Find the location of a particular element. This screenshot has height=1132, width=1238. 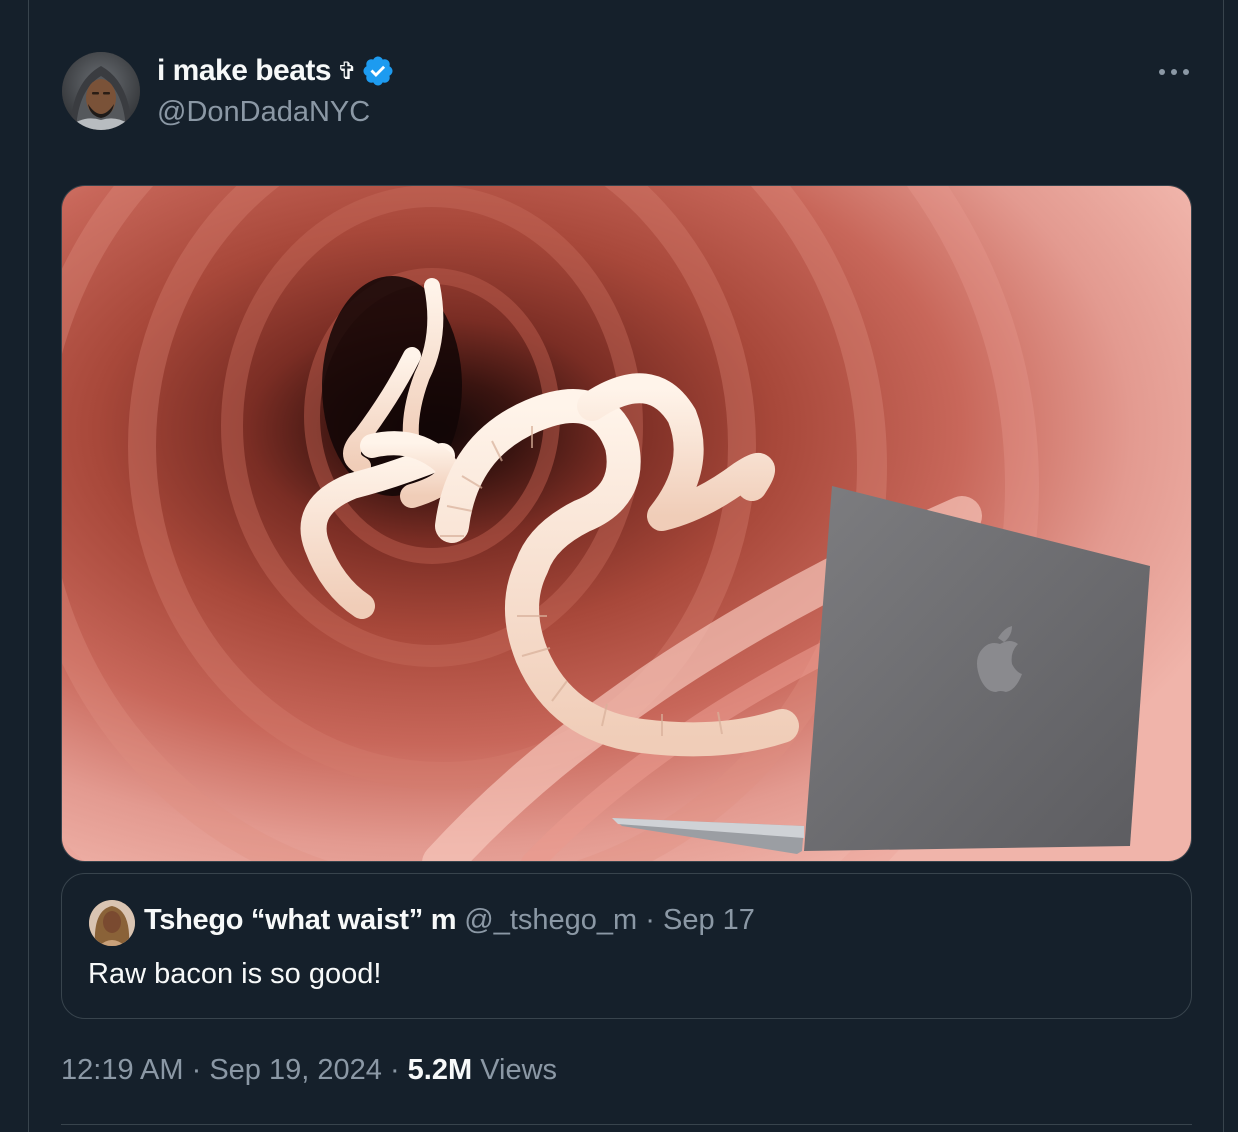

views-count: 5.2M is located at coordinates (440, 1070).